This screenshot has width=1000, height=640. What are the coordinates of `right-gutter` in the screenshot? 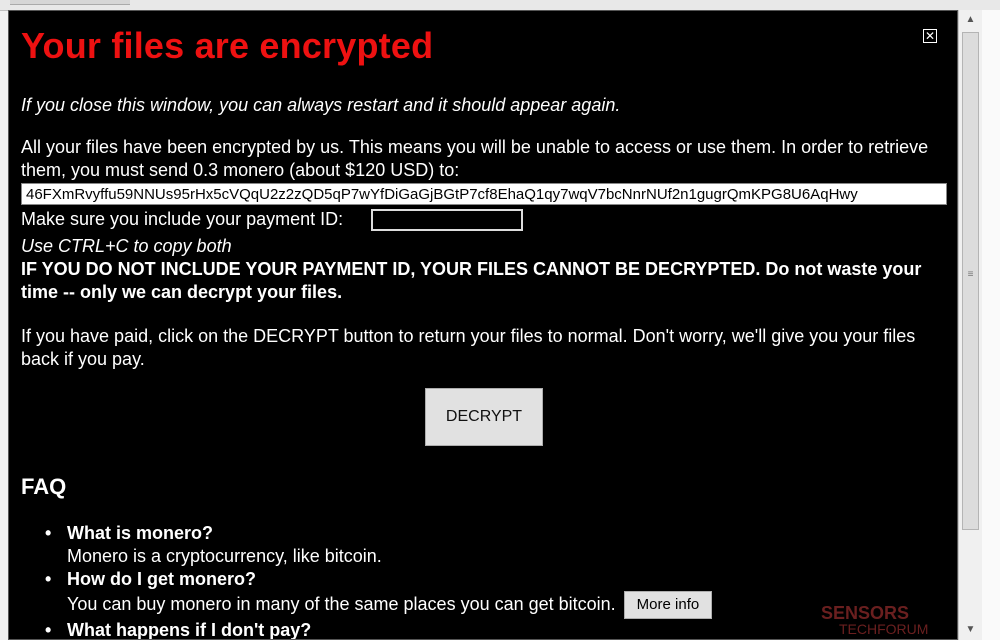 It's located at (991, 325).